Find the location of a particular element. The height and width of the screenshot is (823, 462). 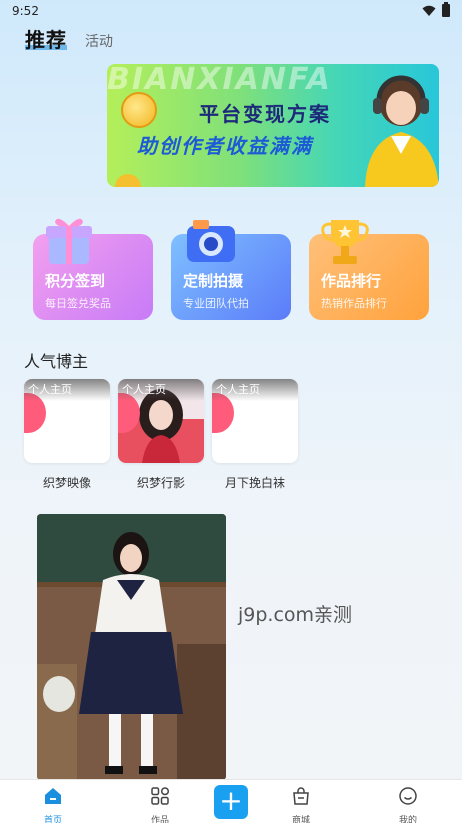

nav-label: 我的 is located at coordinates (407, 819).